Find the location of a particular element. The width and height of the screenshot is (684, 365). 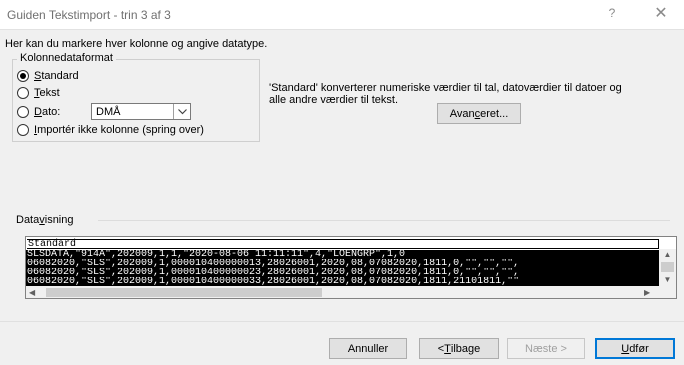

radio-text: Tekst is located at coordinates (38, 92).